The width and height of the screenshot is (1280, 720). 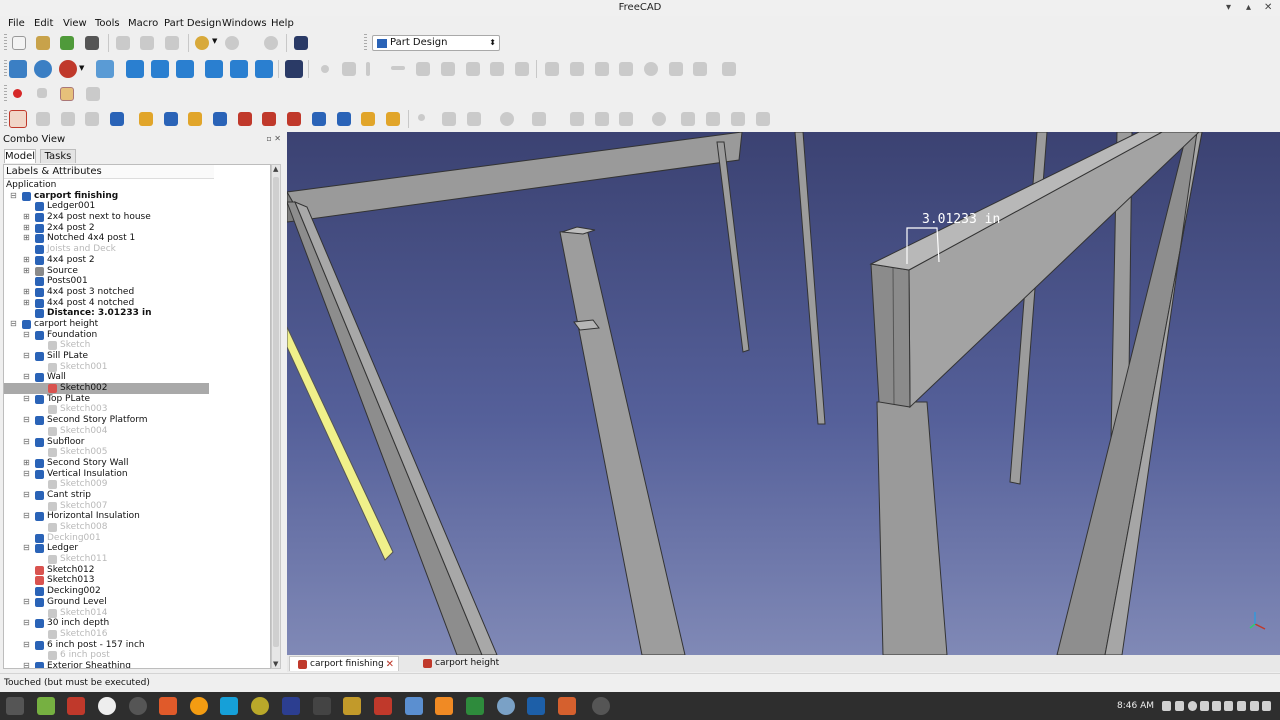 I want to click on sketch-external-icon, so click(x=738, y=119).